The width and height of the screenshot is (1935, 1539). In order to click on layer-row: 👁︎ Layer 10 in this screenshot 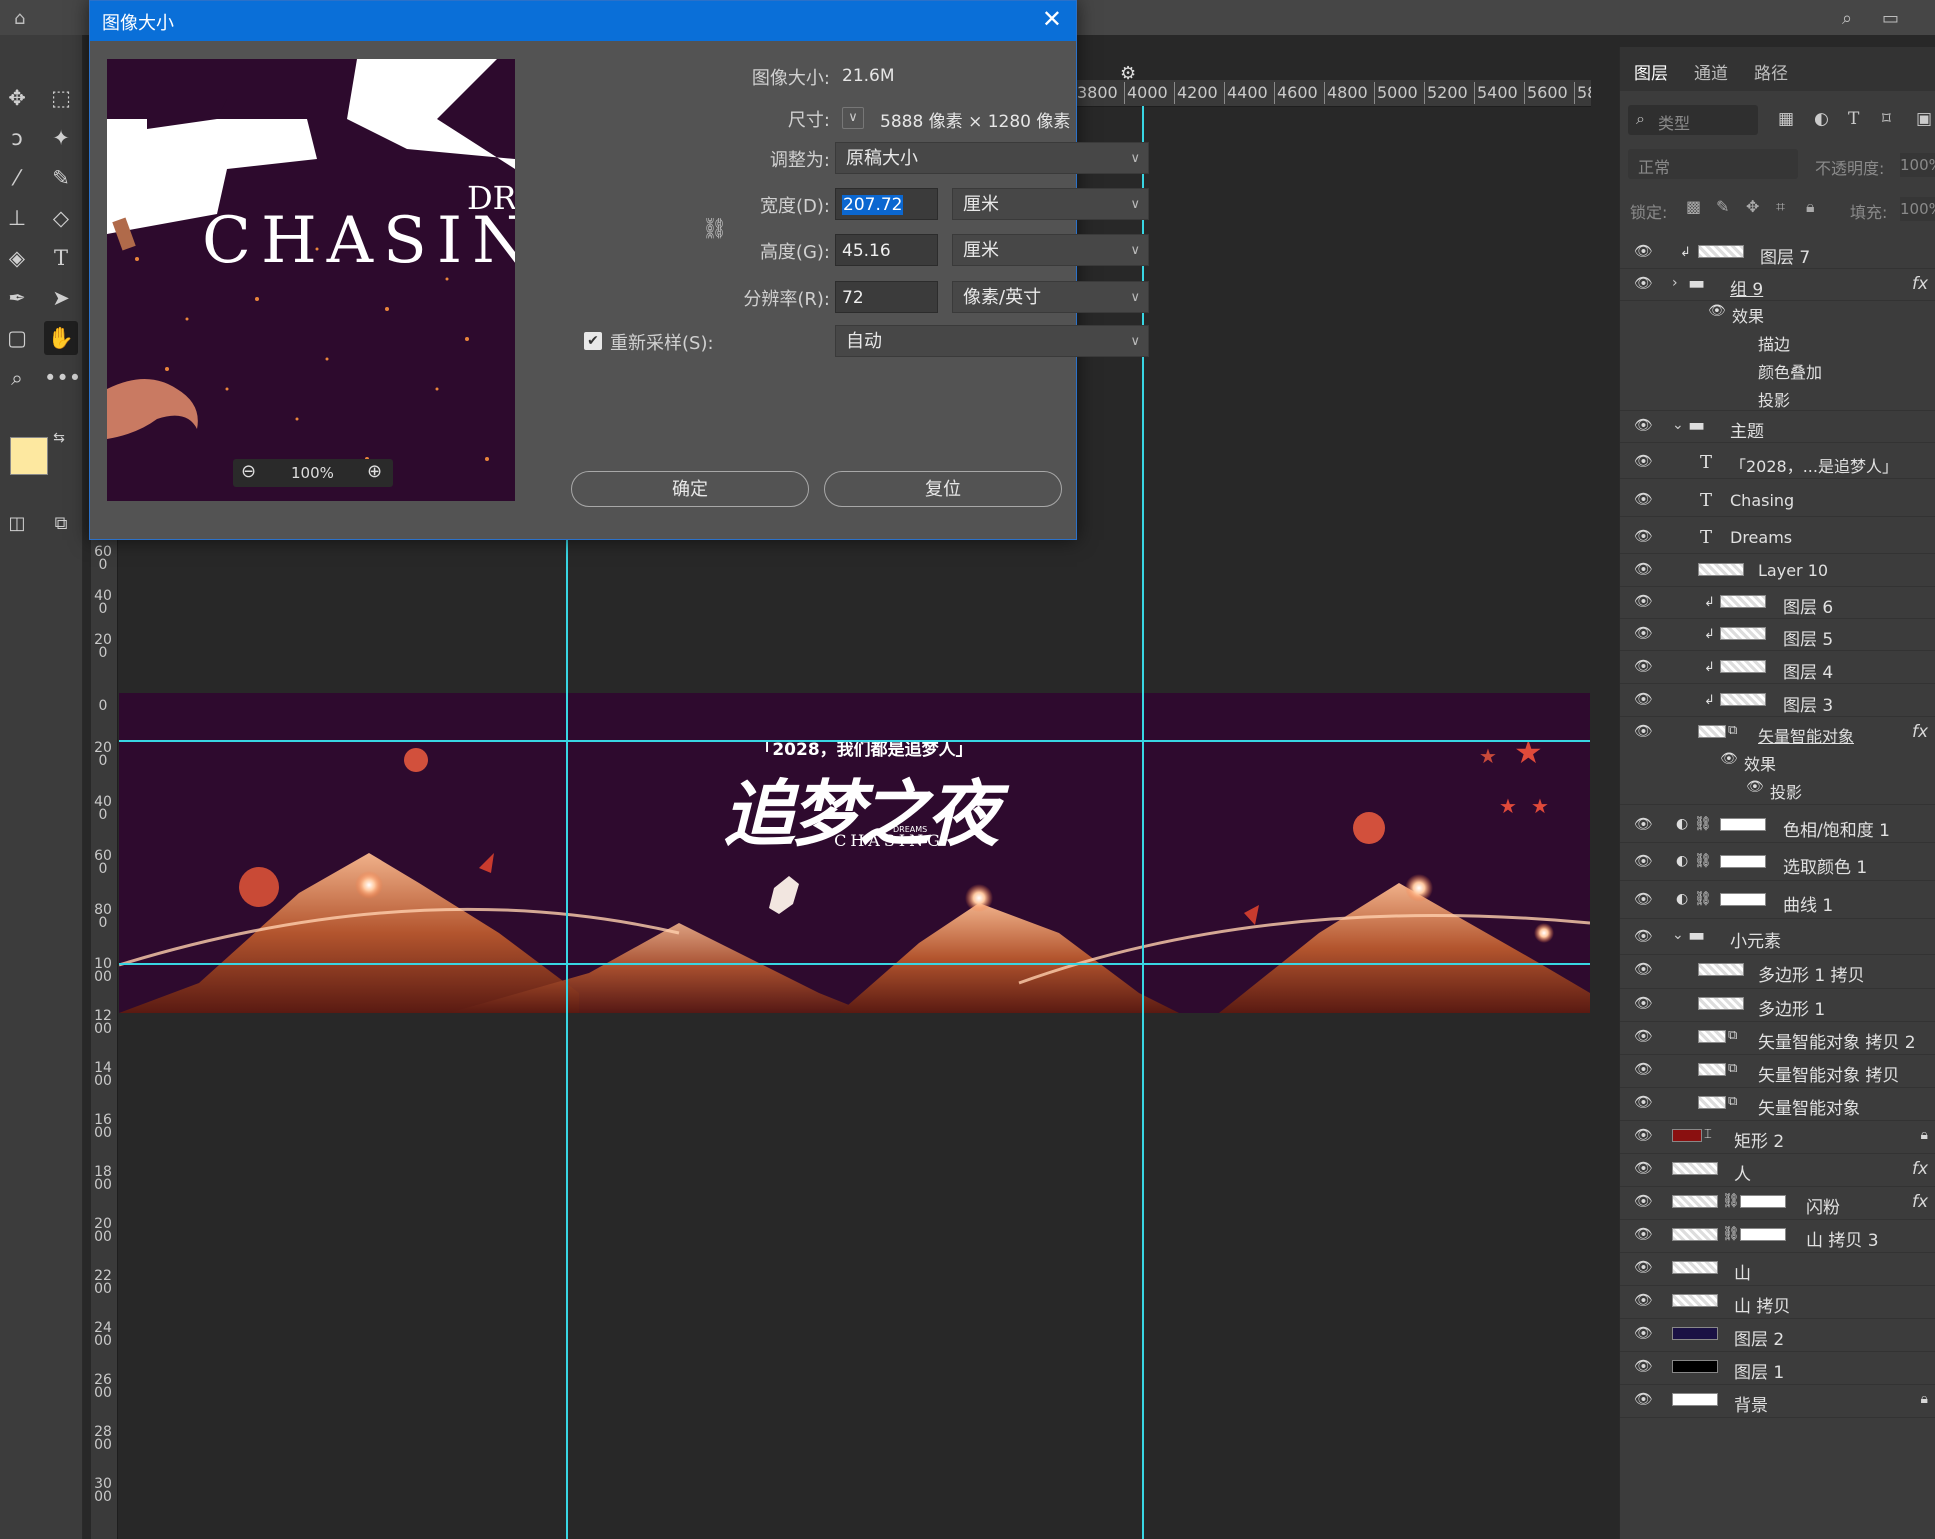, I will do `click(1777, 571)`.